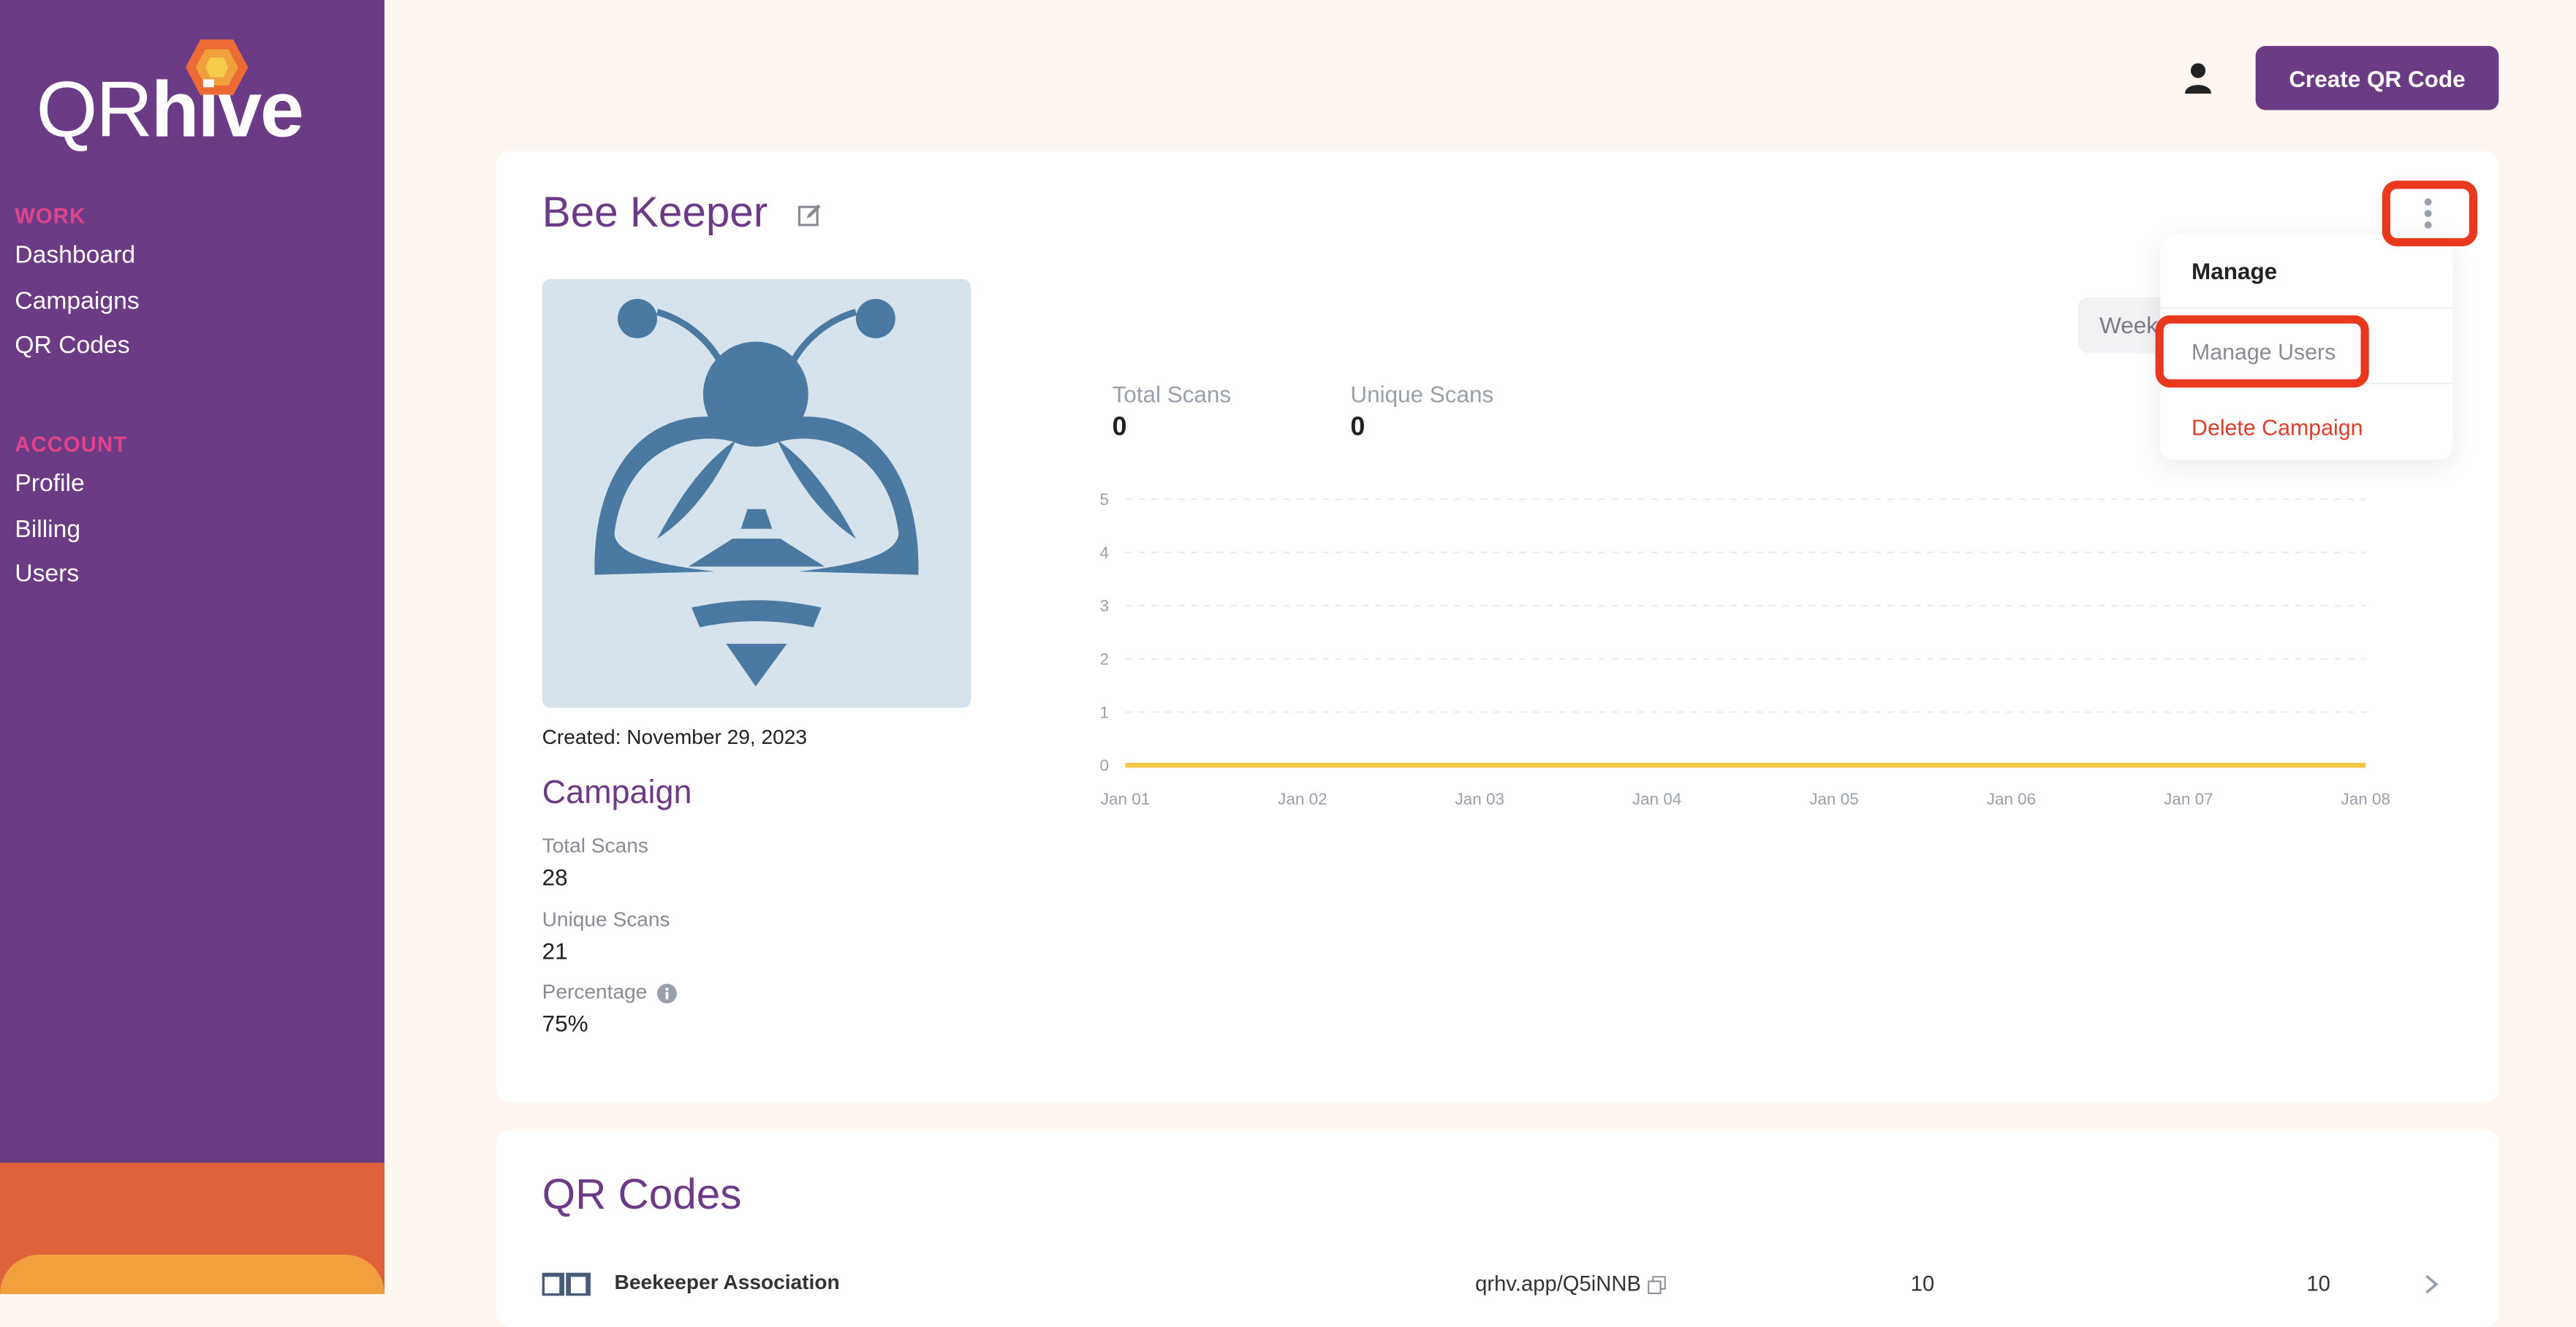 Image resolution: width=2576 pixels, height=1327 pixels. I want to click on stat-value: 21, so click(555, 951).